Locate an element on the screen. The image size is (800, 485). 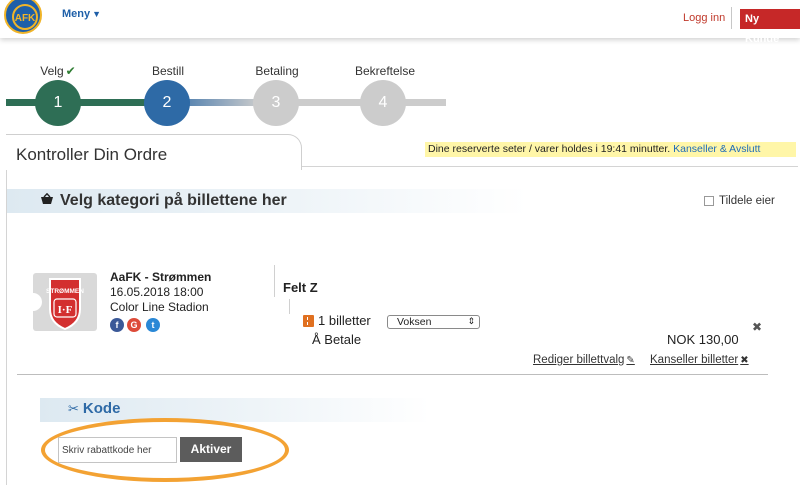
assign-owner-label: Tildele eier is located at coordinates (747, 201).